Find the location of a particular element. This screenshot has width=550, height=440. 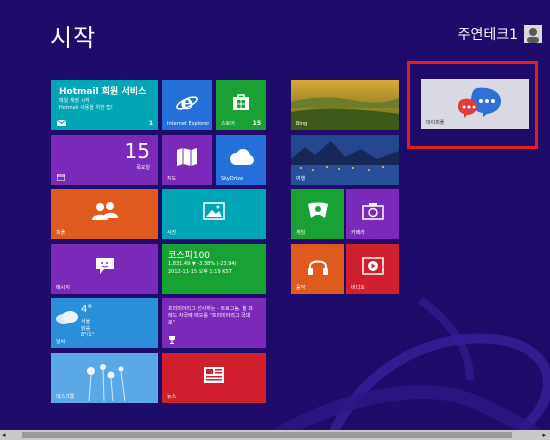

hotmail-line1: 메일 계정 시작 is located at coordinates (74, 101).